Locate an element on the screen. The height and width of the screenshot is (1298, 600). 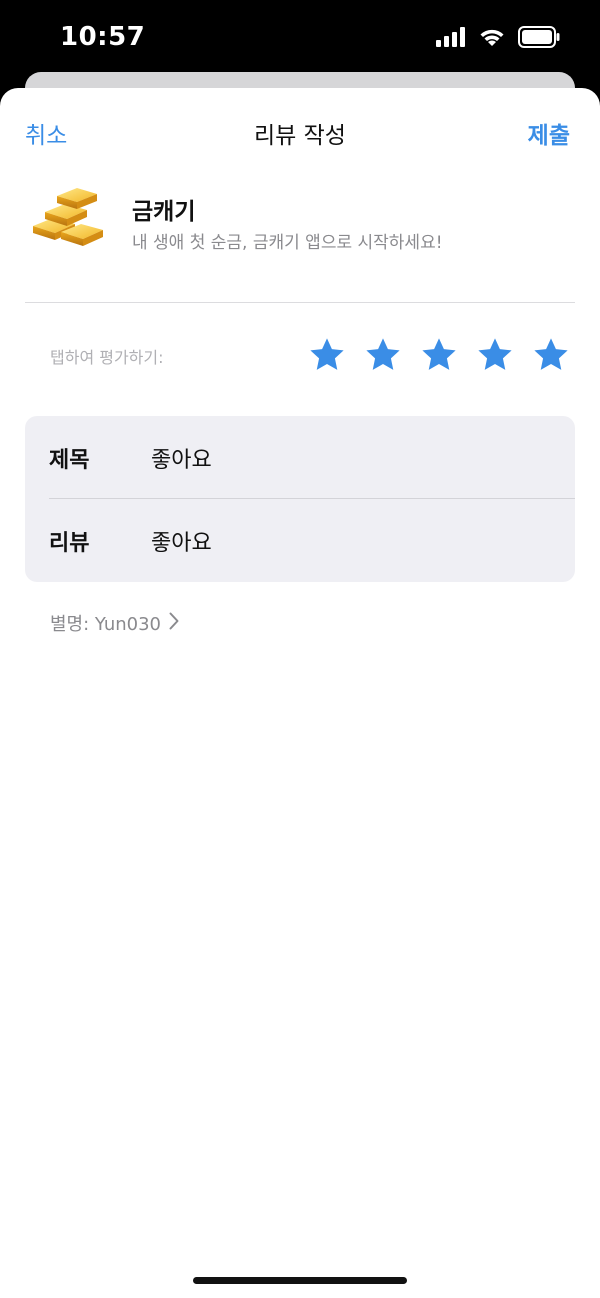
nickname-text: 별명: Yun030 is located at coordinates (106, 624).